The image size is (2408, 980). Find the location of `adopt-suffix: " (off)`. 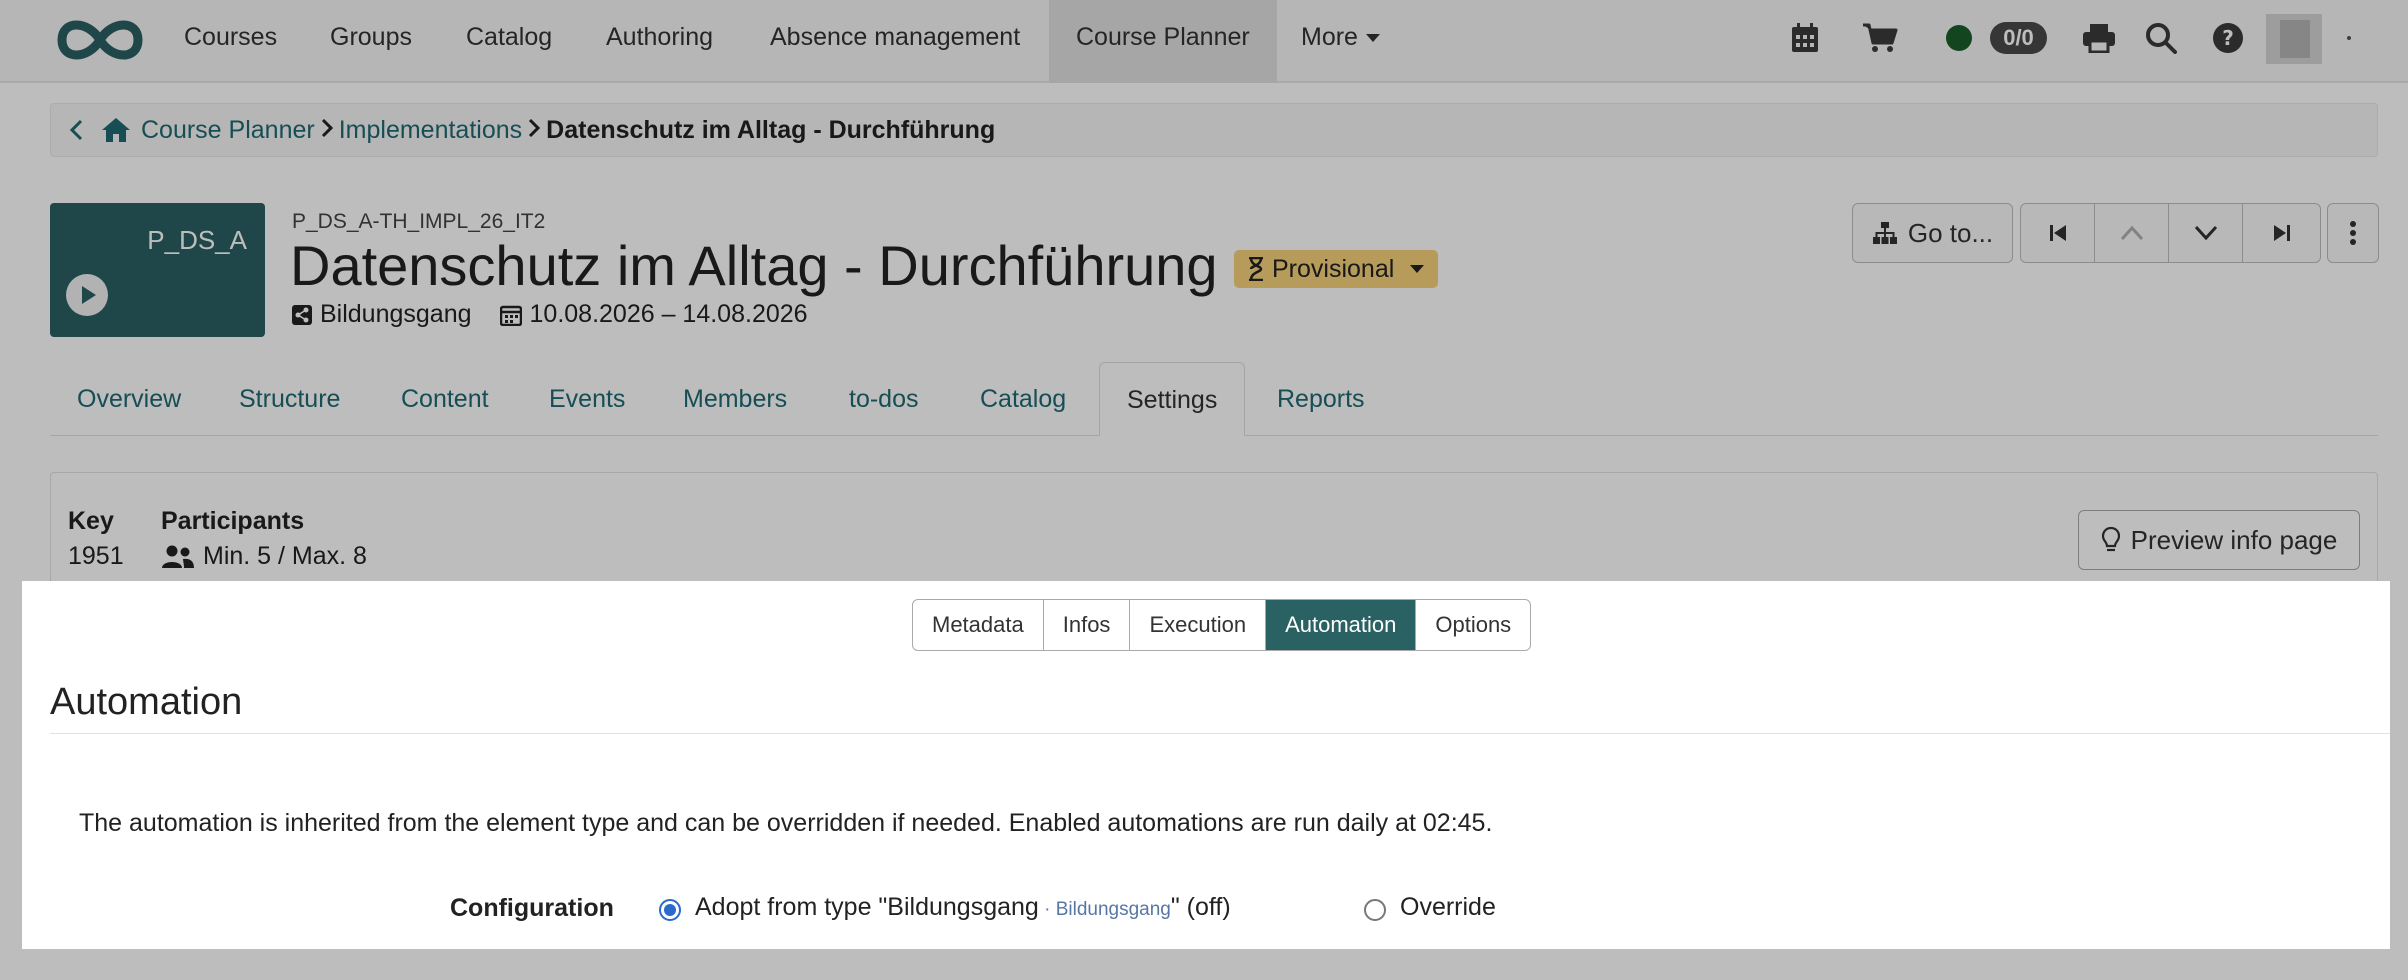

adopt-suffix: " (off) is located at coordinates (1200, 907).